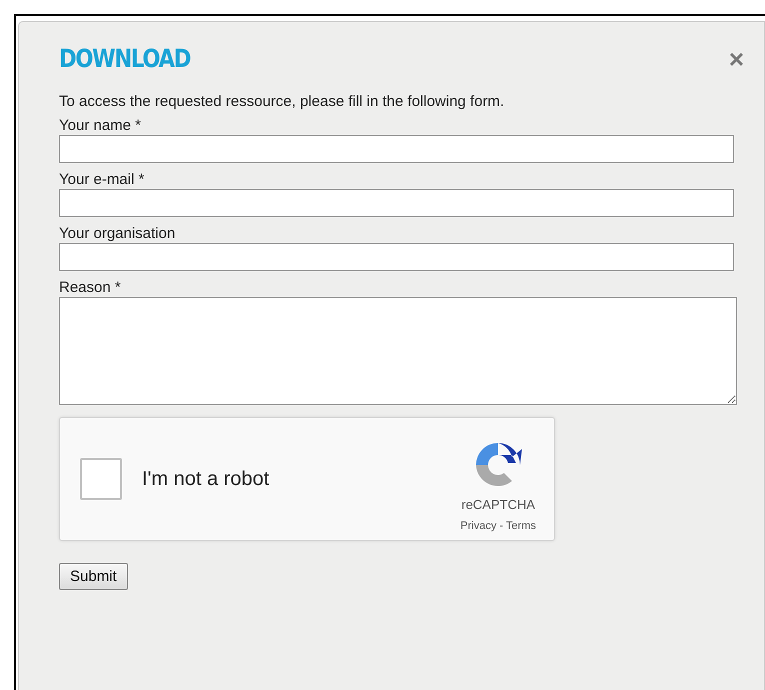 This screenshot has height=690, width=765. What do you see at coordinates (398, 351) in the screenshot?
I see `text-area` at bounding box center [398, 351].